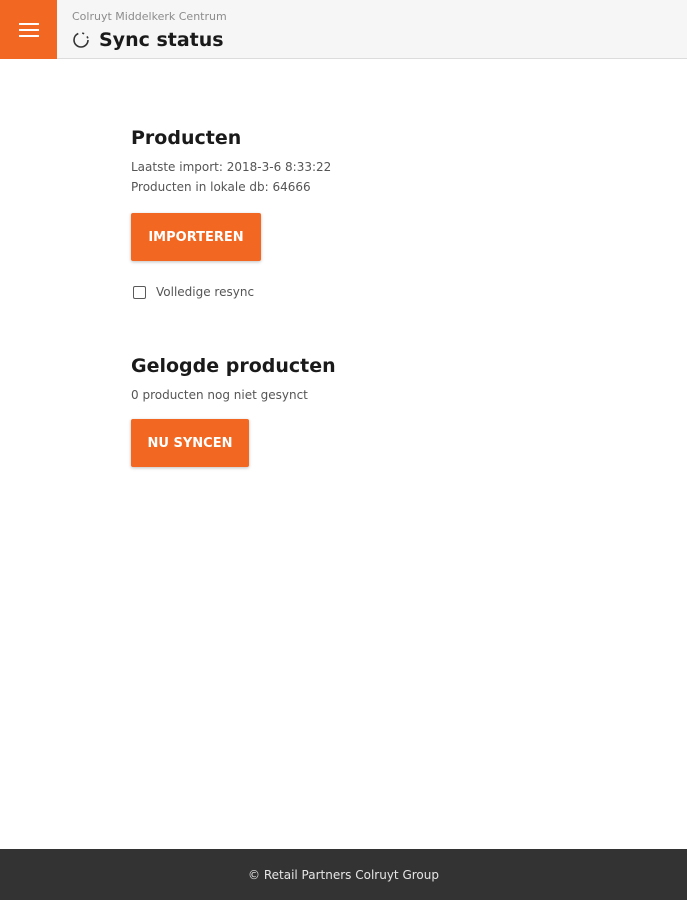  What do you see at coordinates (221, 187) in the screenshot?
I see `local-db-count-text: Producten in lokale db: 64666` at bounding box center [221, 187].